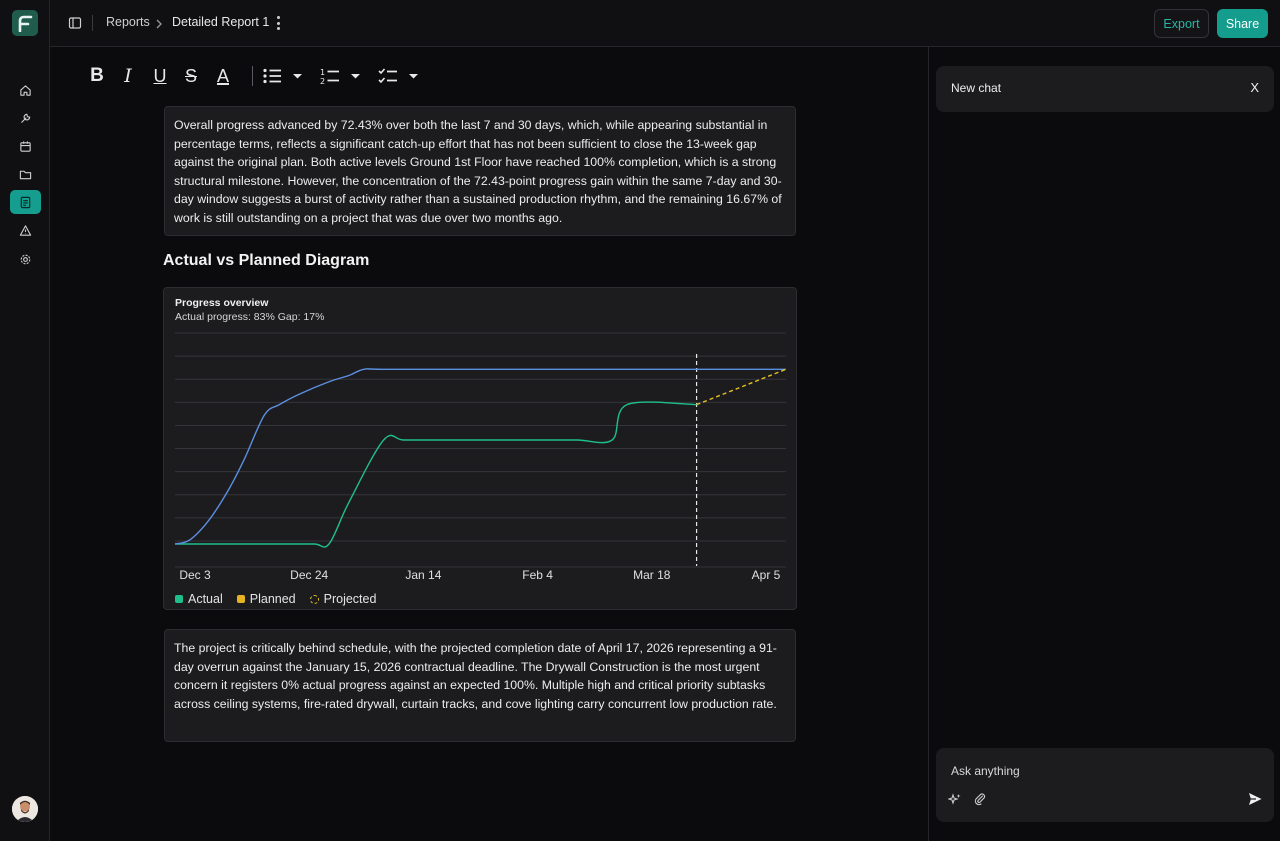 The height and width of the screenshot is (841, 1280). I want to click on toolbar-divider, so click(252, 76).